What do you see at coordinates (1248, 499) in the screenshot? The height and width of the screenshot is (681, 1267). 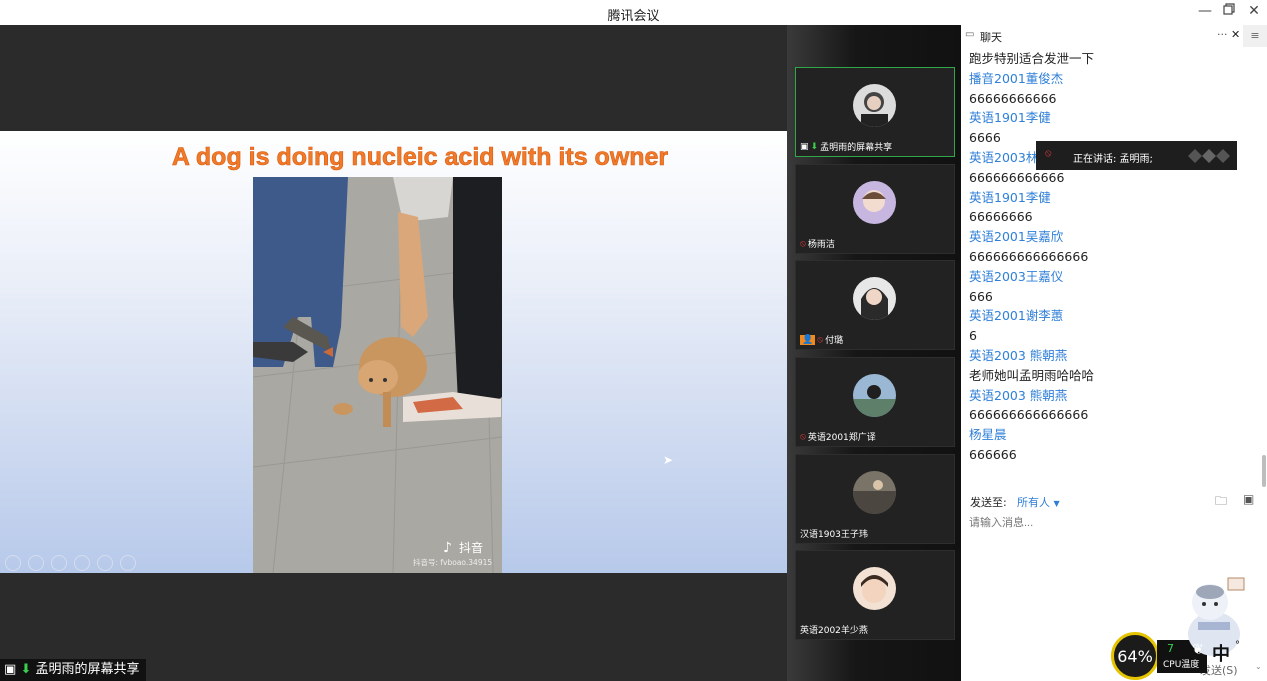 I see `screenshot-icon: ▣` at bounding box center [1248, 499].